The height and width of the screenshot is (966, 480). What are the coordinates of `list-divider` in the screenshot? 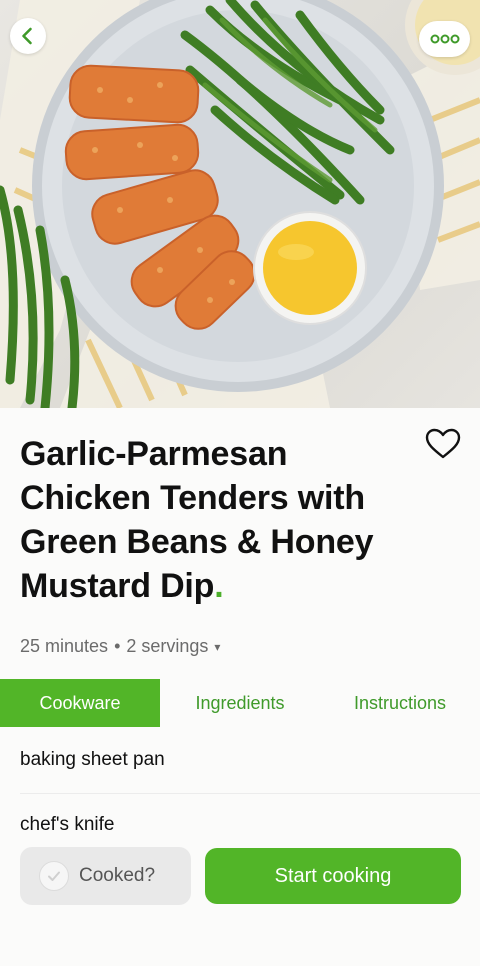 It's located at (250, 793).